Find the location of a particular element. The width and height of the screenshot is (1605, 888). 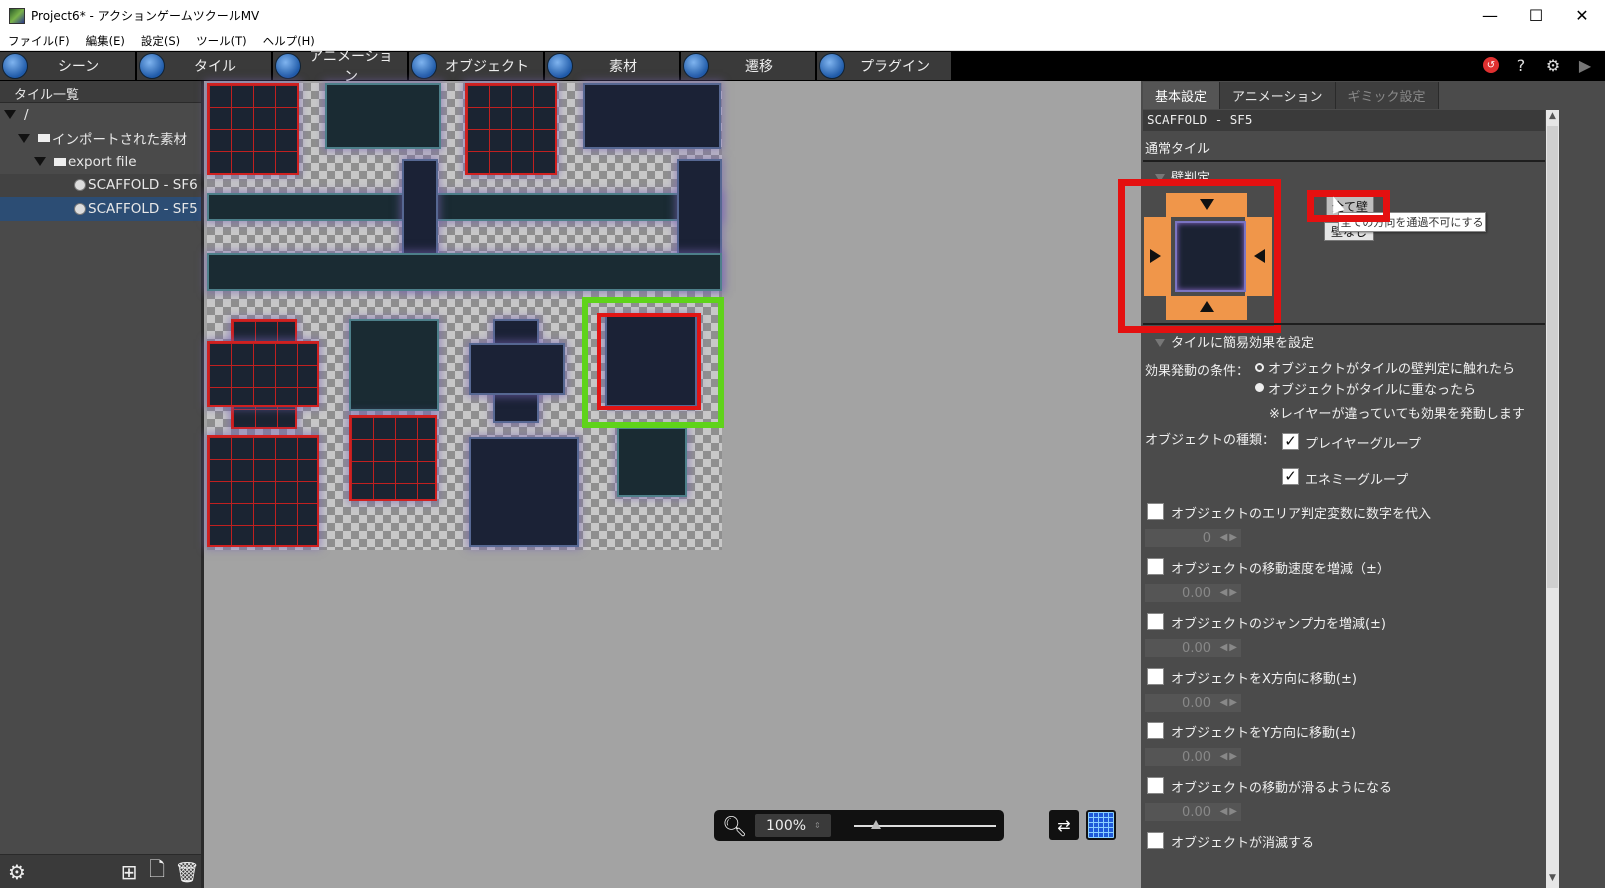

tab-tile: タイル is located at coordinates (205, 66).